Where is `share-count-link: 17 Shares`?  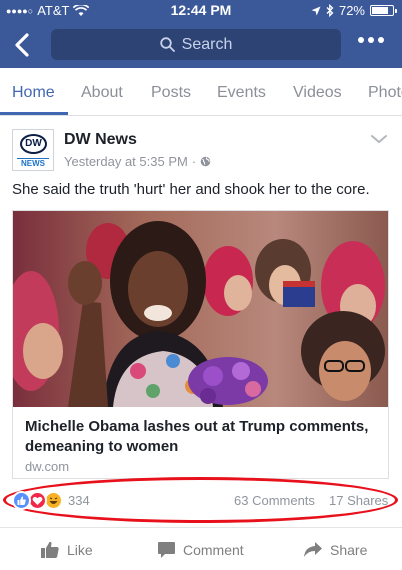 share-count-link: 17 Shares is located at coordinates (358, 500).